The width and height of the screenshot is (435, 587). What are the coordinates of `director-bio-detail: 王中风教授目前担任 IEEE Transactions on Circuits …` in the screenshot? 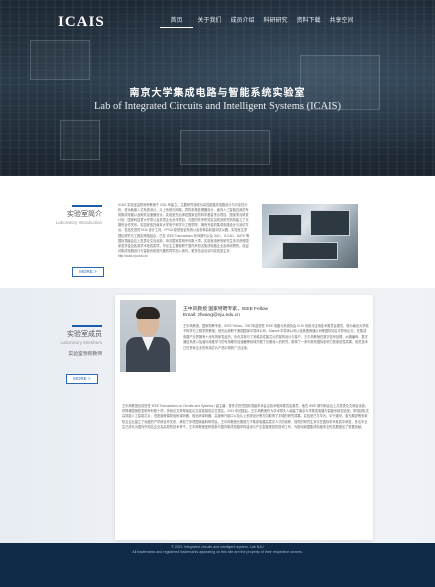 It's located at (246, 416).